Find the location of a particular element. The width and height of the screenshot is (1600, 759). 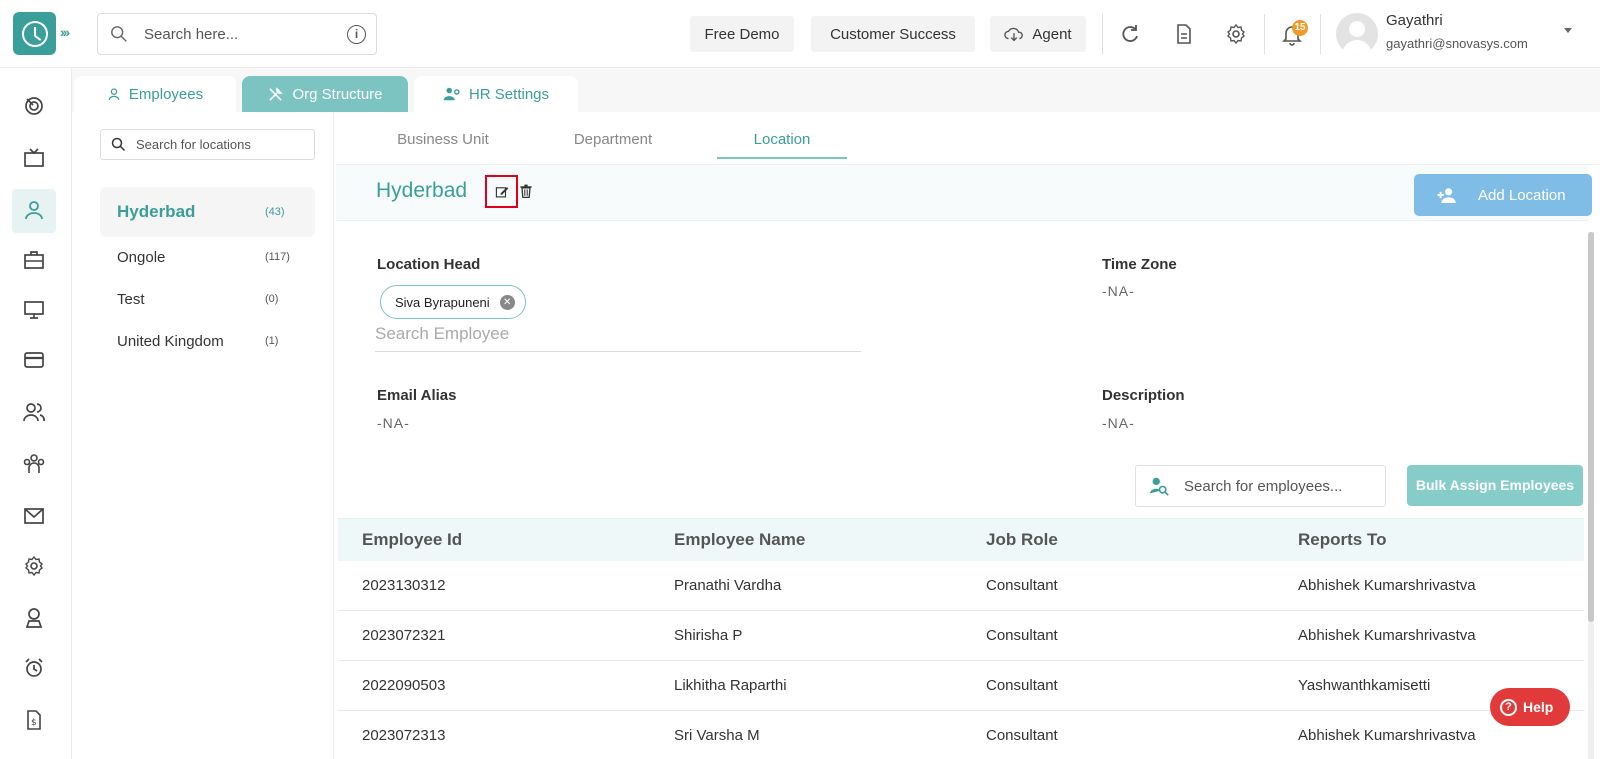

tab-label: Employees is located at coordinates (166, 94).